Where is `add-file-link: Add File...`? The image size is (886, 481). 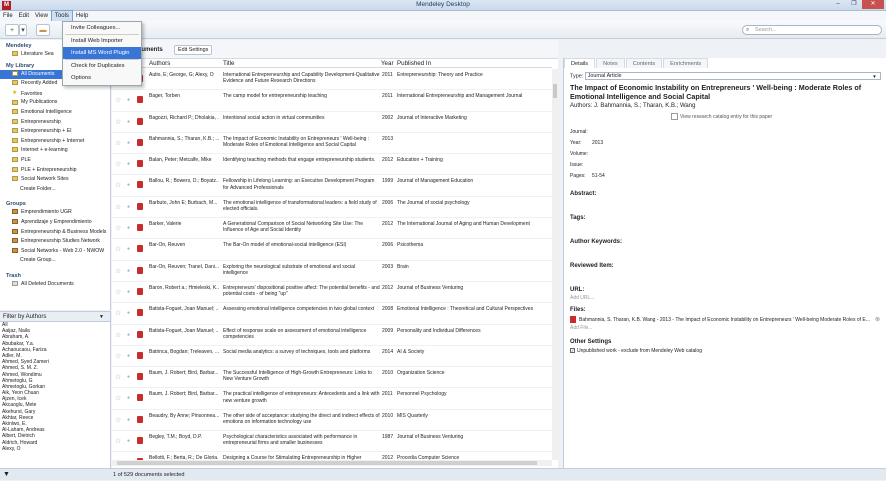
add-file-link: Add File... is located at coordinates (726, 328).